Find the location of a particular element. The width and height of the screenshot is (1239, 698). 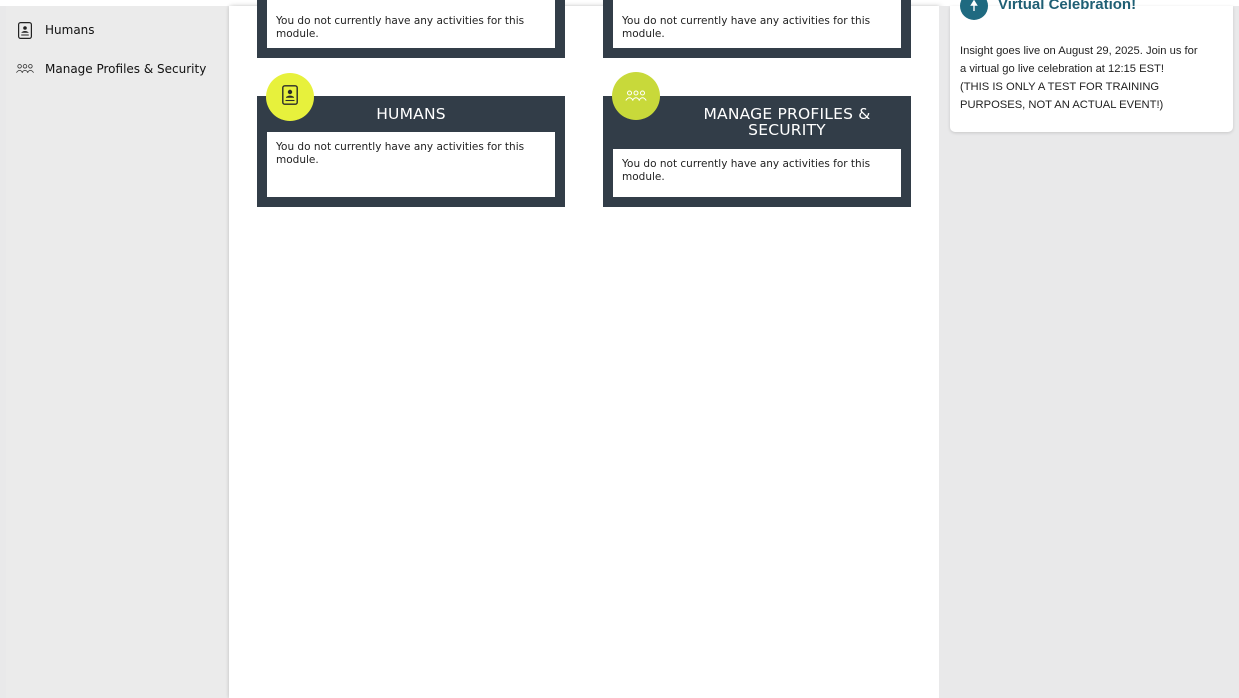

sidebar-item-humans: Humans is located at coordinates (55, 30).